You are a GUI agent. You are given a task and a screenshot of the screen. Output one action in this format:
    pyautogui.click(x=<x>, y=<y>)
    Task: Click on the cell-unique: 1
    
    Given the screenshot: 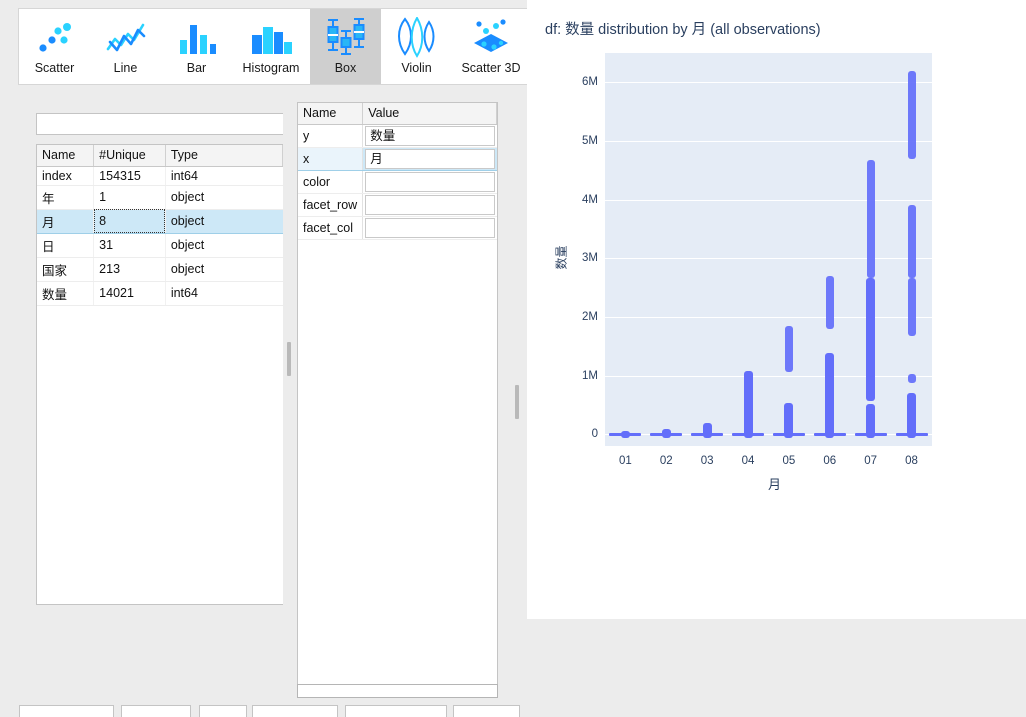 What is the action you would take?
    pyautogui.click(x=129, y=197)
    